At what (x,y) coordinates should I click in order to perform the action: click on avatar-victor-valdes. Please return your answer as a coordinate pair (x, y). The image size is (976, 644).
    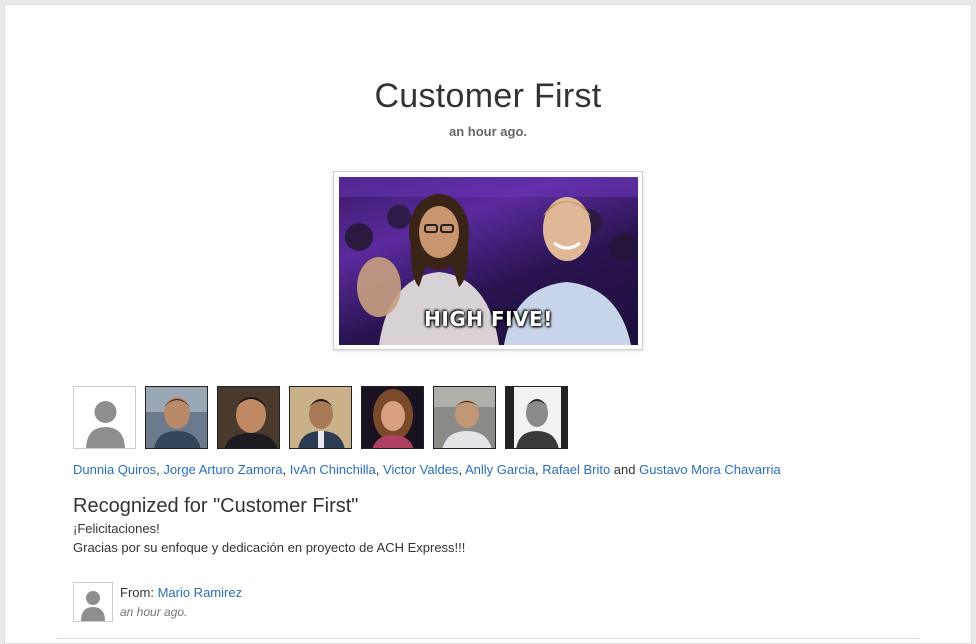
    Looking at the image, I should click on (320, 417).